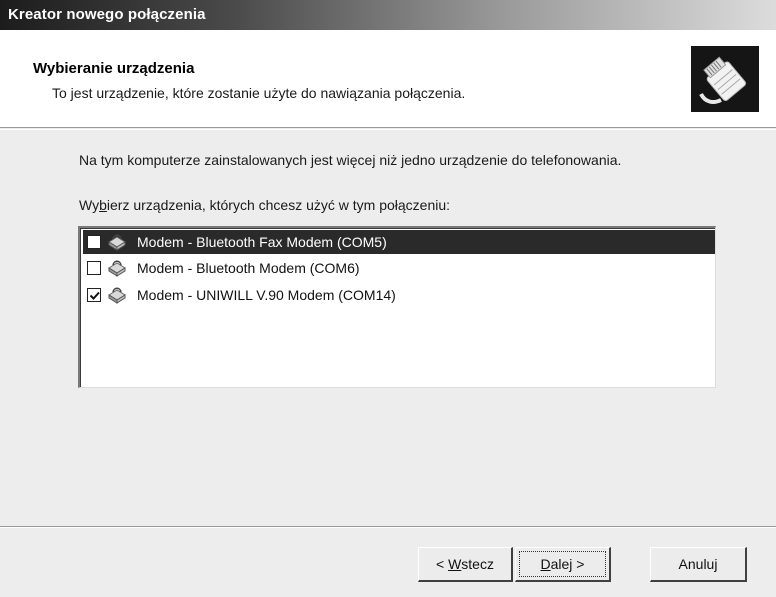 This screenshot has width=776, height=597. Describe the element at coordinates (262, 242) in the screenshot. I see `device-label: Modem - Bluetooth Fax Modem (COM5)` at that location.